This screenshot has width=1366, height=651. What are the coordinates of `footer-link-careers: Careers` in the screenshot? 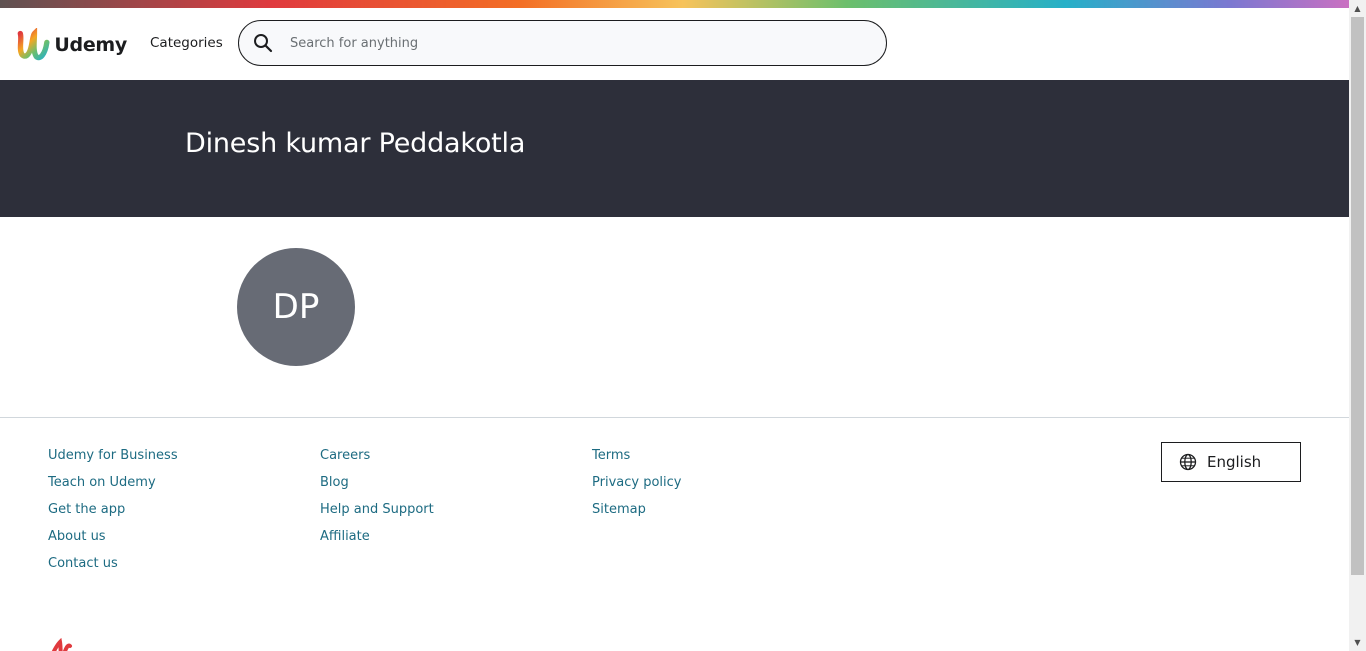 It's located at (377, 458).